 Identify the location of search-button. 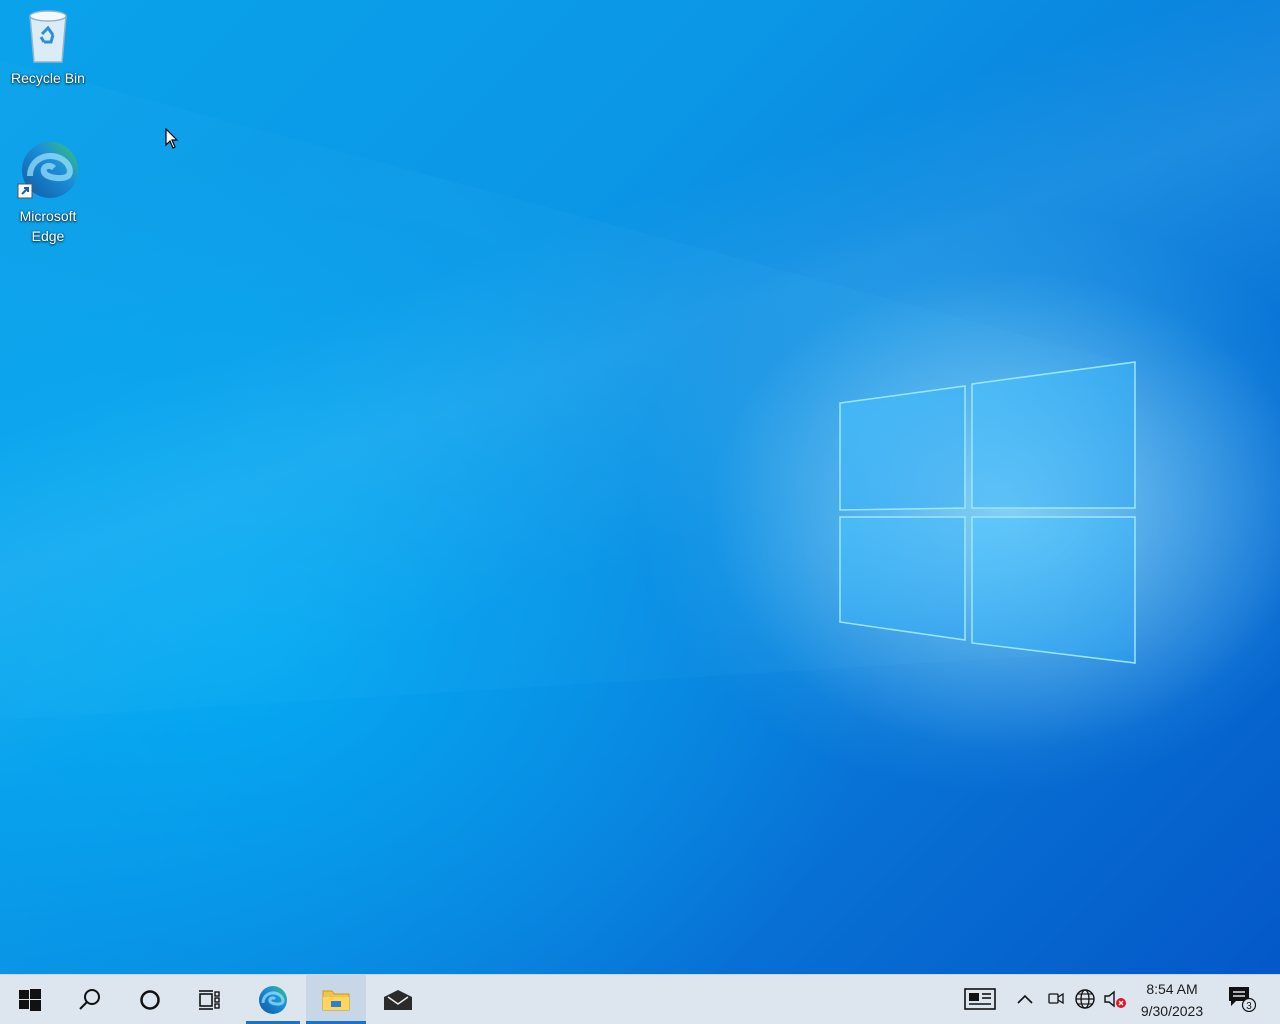
(90, 999).